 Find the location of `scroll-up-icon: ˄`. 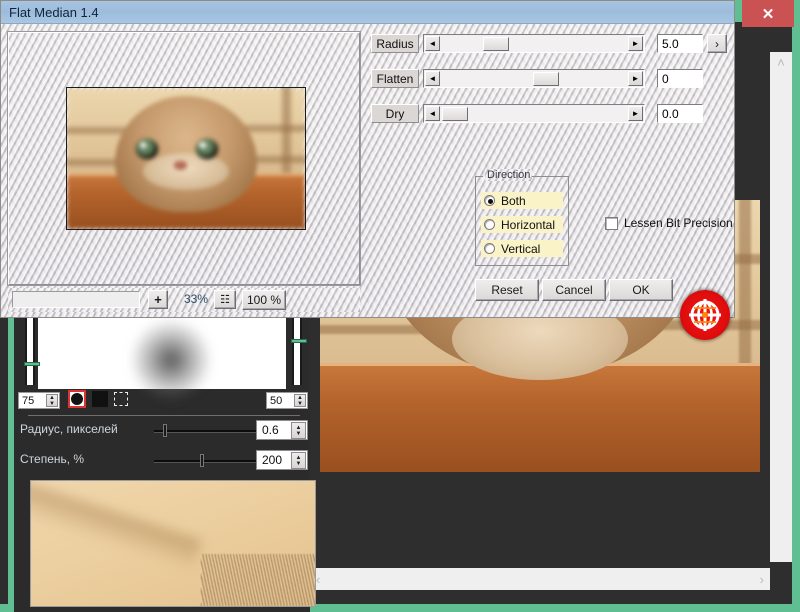

scroll-up-icon: ˄ is located at coordinates (781, 62).